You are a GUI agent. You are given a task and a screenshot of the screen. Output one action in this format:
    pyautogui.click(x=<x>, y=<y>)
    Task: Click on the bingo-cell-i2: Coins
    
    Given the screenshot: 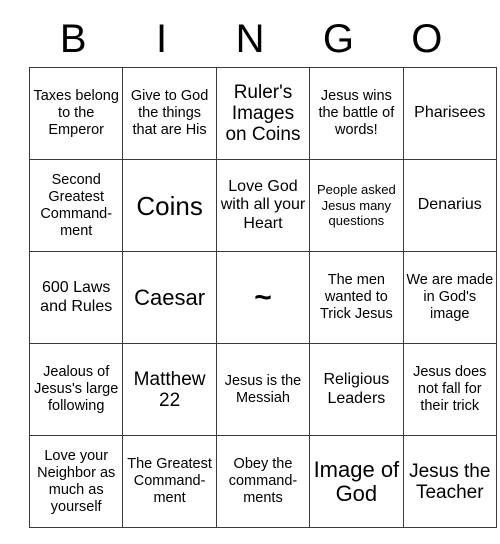 What is the action you would take?
    pyautogui.click(x=169, y=205)
    